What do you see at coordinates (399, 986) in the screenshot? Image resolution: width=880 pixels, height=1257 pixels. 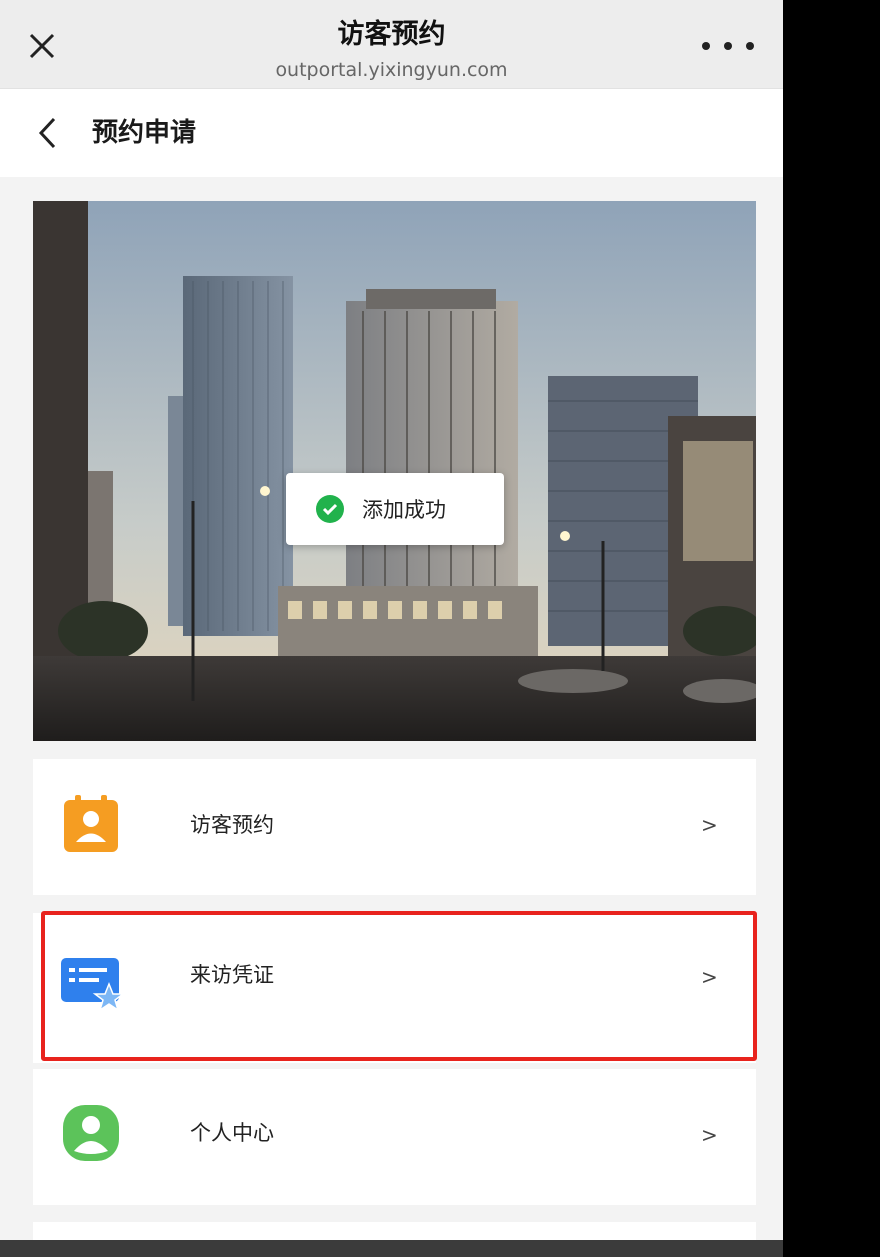 I see `highlight-box` at bounding box center [399, 986].